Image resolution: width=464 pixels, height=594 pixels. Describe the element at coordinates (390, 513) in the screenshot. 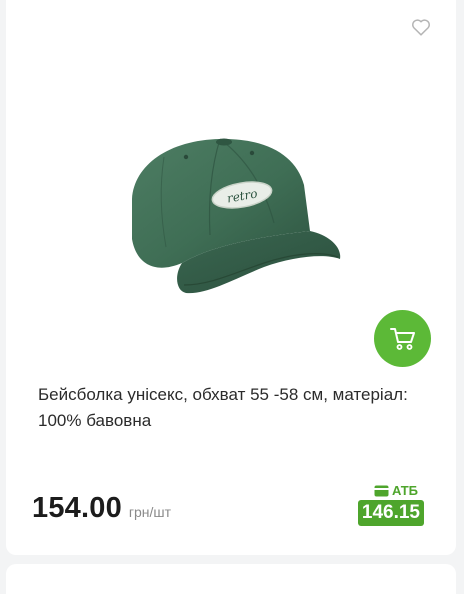

I see `card-price: 146.15` at that location.